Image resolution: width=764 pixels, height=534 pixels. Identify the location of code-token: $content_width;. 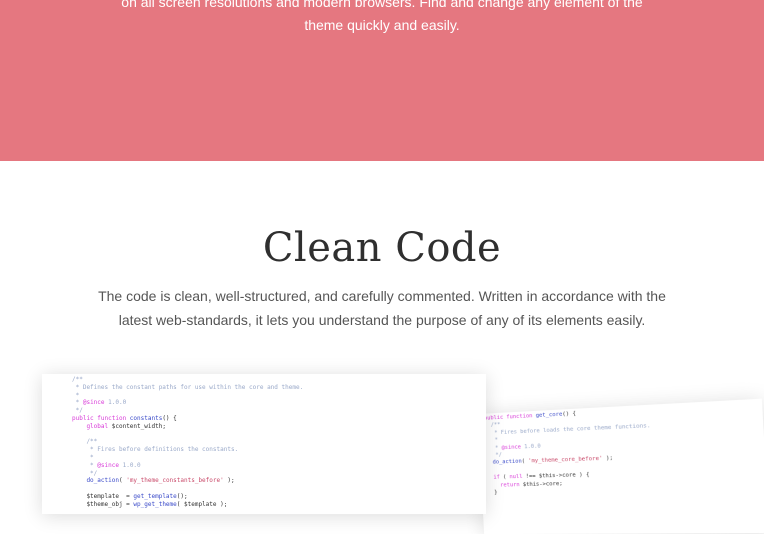
(139, 426).